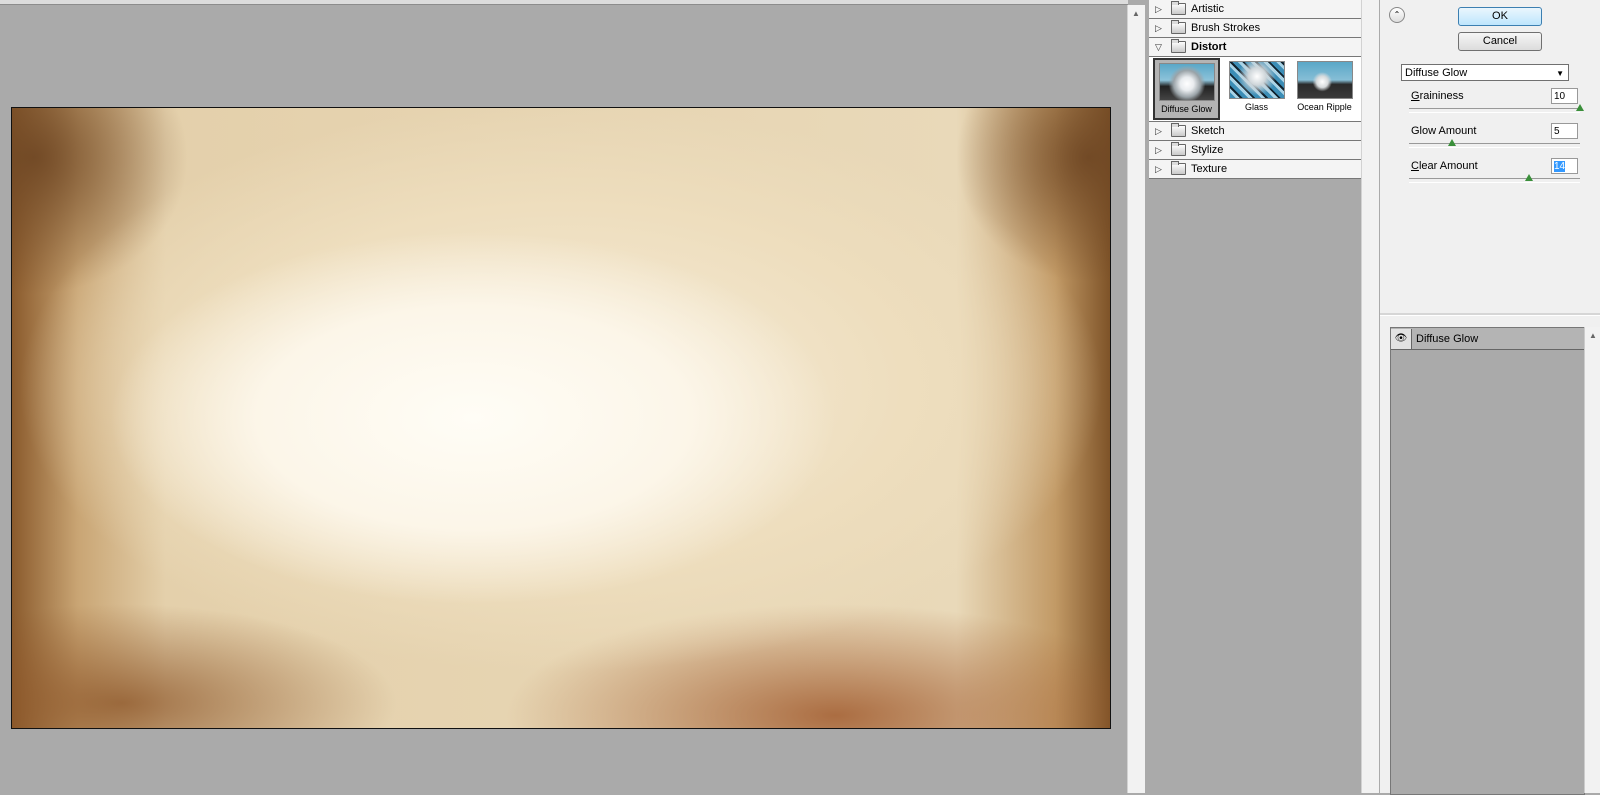  Describe the element at coordinates (1415, 166) in the screenshot. I see `param-label-mnemonic: C` at that location.